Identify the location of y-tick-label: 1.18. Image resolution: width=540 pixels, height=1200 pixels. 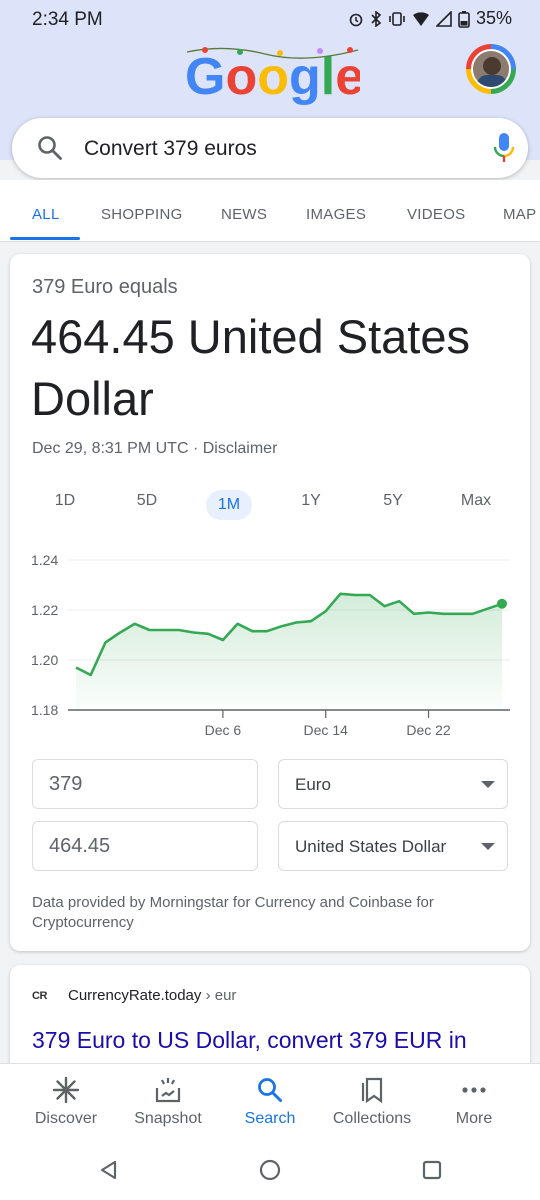
(44, 710).